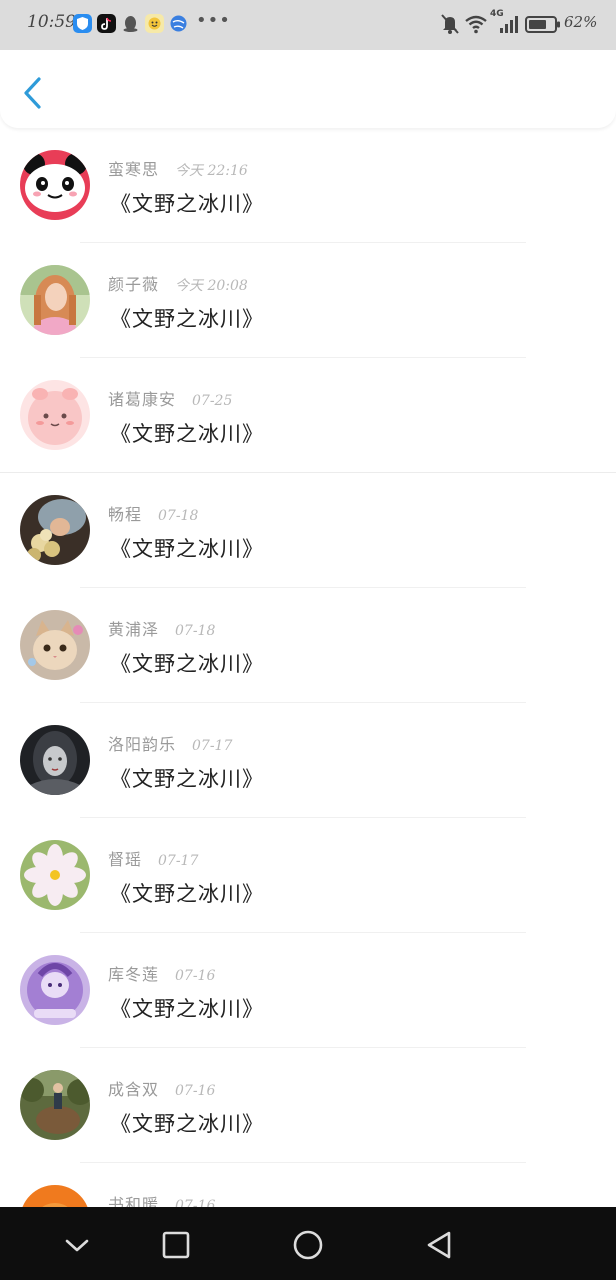 The width and height of the screenshot is (616, 1280). I want to click on battery-percent: 62%, so click(581, 22).